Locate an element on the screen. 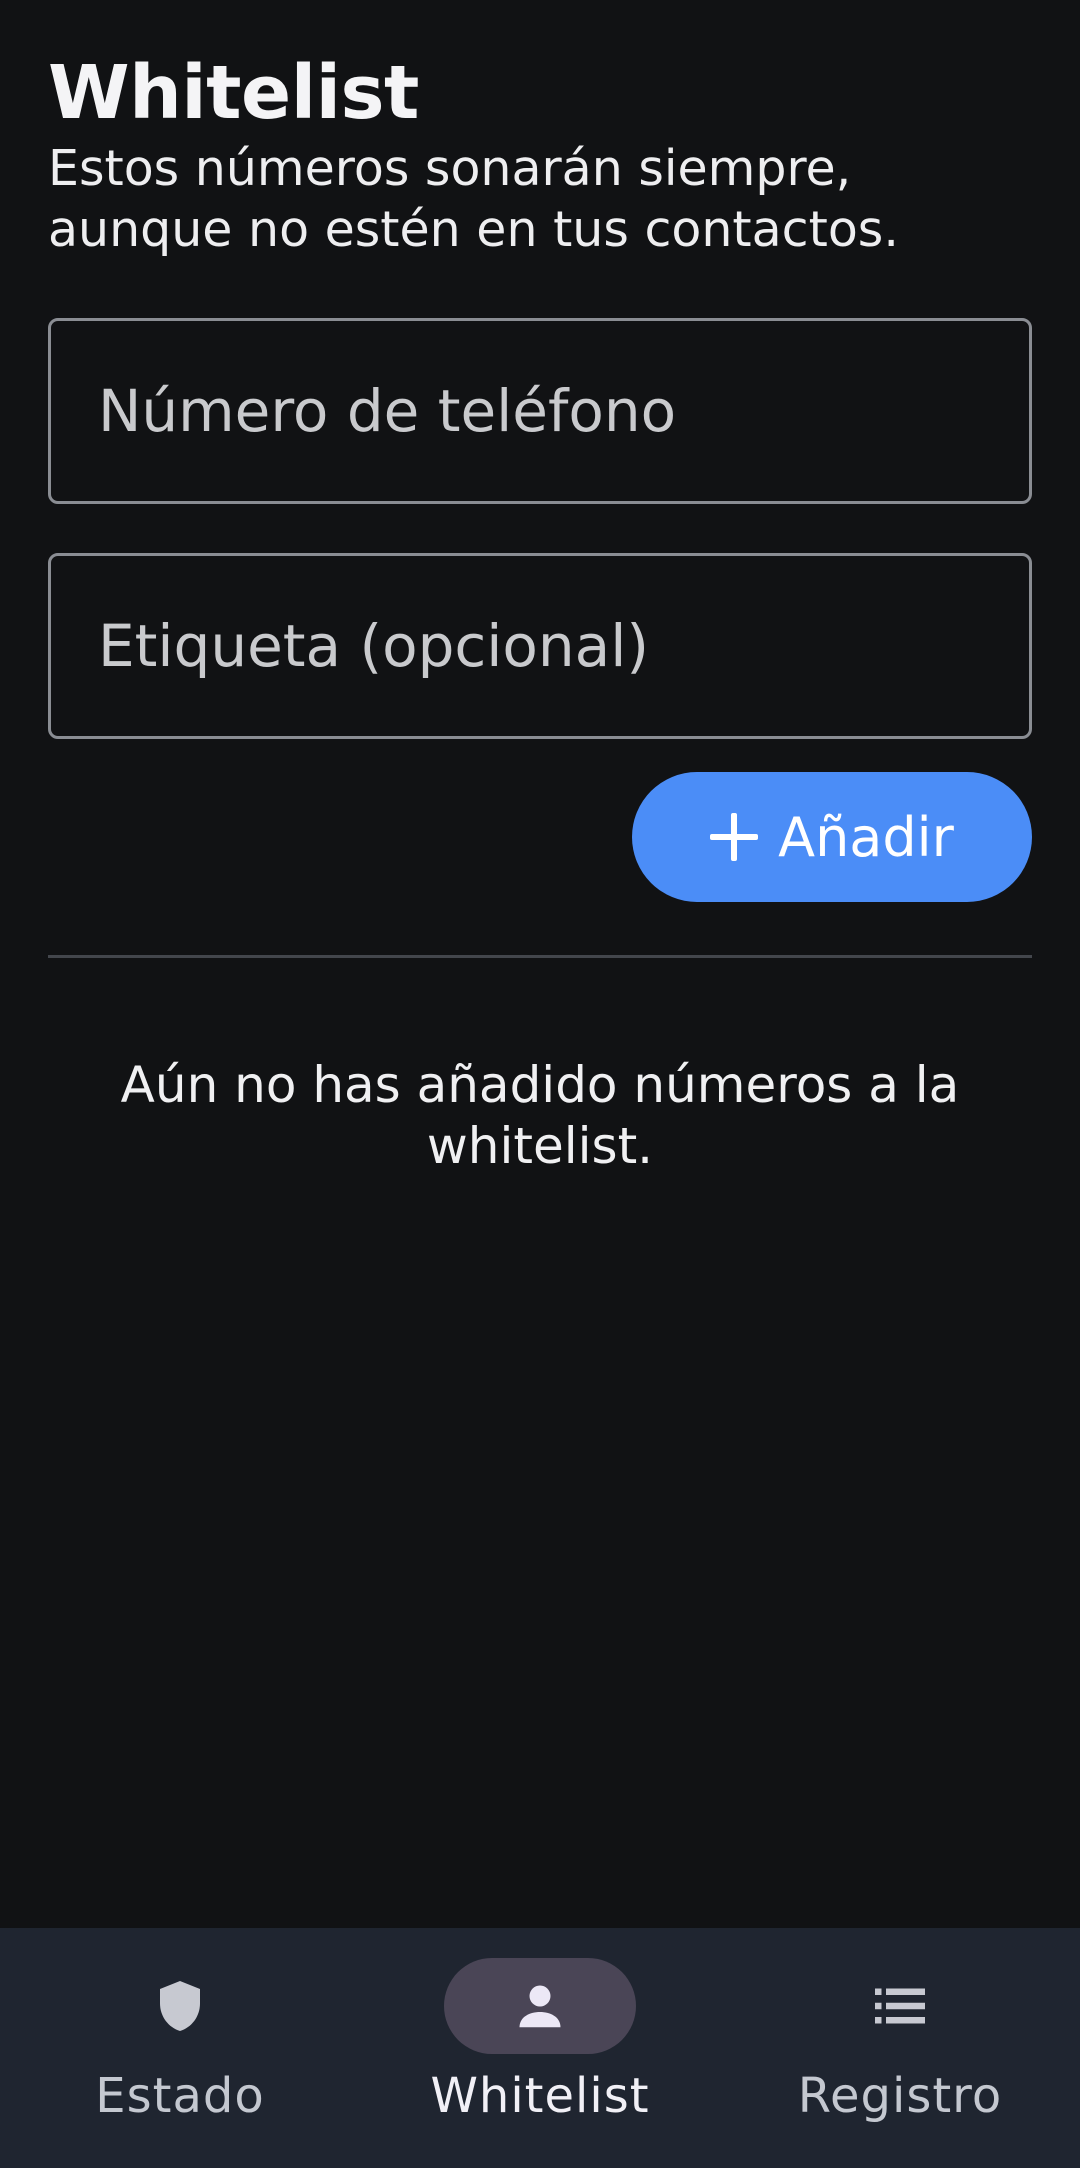  divider is located at coordinates (540, 956).